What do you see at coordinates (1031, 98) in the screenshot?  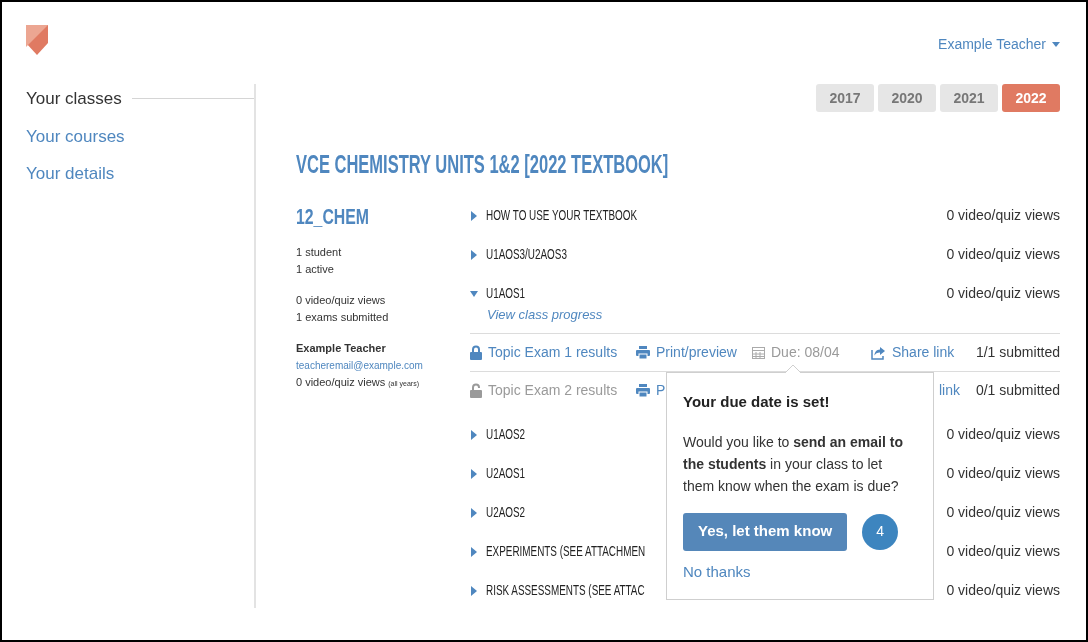 I see `year-tab: 2022` at bounding box center [1031, 98].